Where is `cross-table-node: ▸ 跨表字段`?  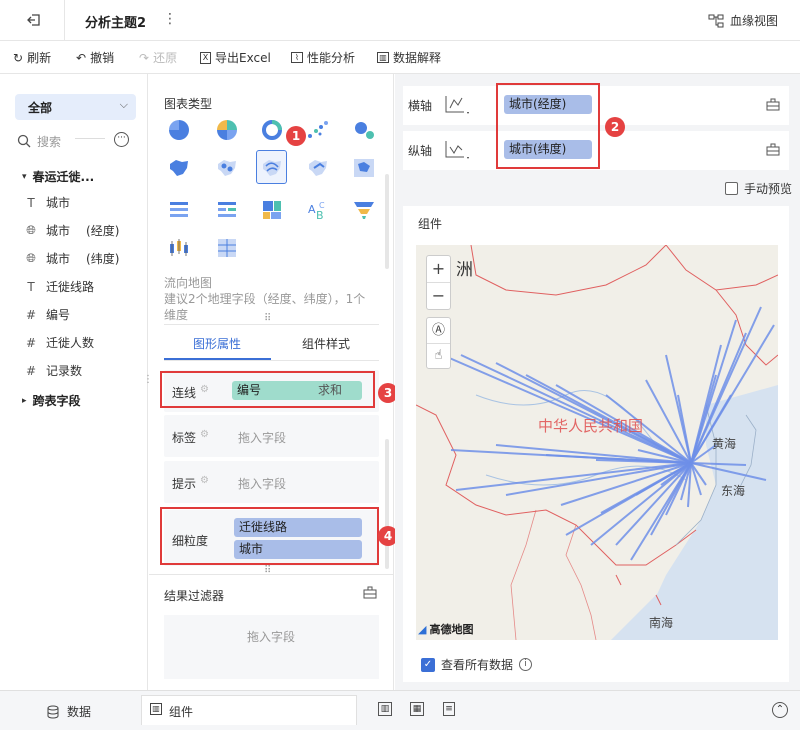
cross-table-node: ▸ 跨表字段 is located at coordinates (51, 400).